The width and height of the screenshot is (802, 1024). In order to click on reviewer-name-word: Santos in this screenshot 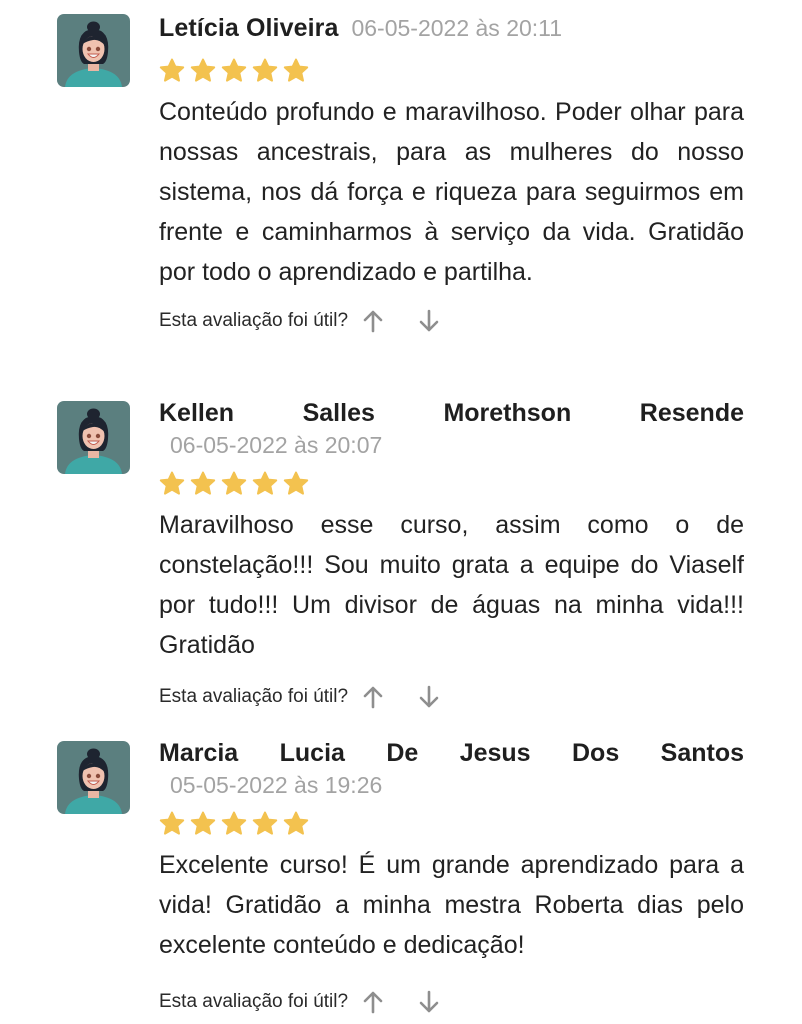, I will do `click(702, 753)`.